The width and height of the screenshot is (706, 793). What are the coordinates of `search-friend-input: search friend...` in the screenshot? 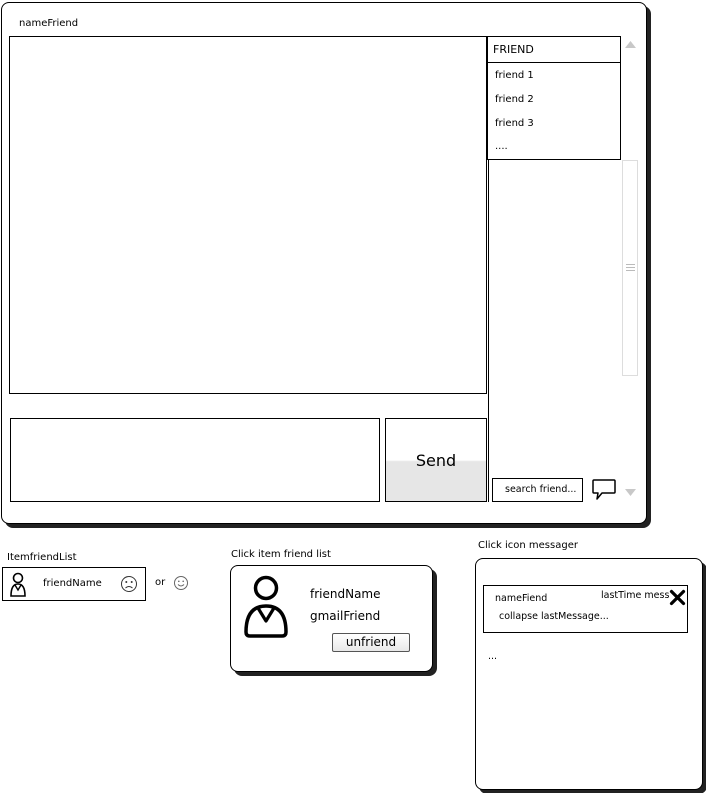 It's located at (537, 490).